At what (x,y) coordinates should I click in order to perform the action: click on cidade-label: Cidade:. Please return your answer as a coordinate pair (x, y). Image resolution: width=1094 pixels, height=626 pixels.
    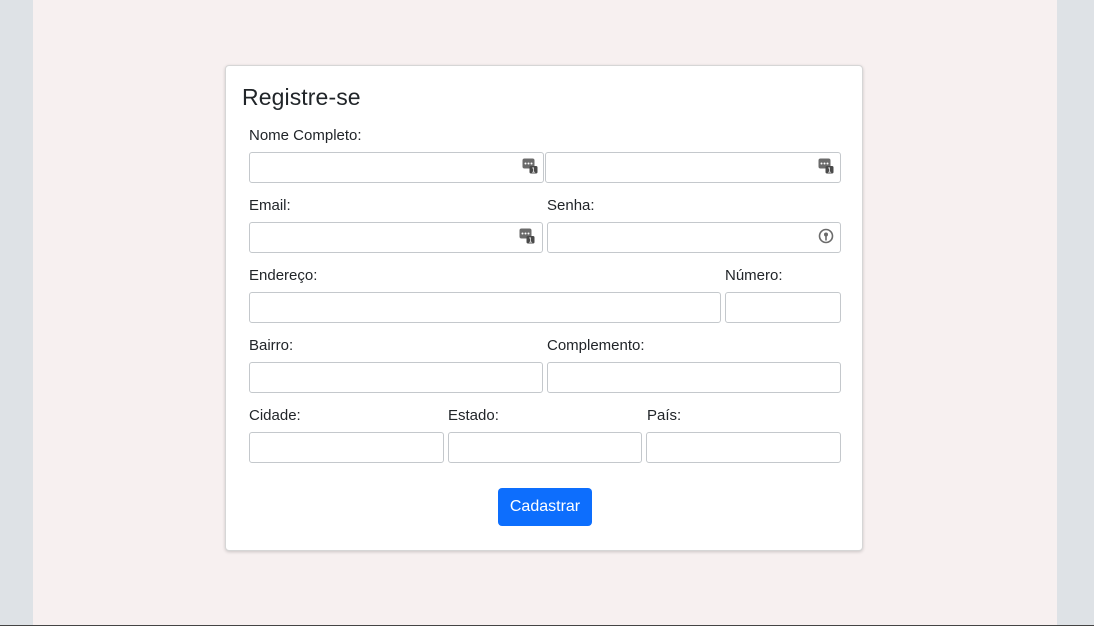
    Looking at the image, I should click on (275, 415).